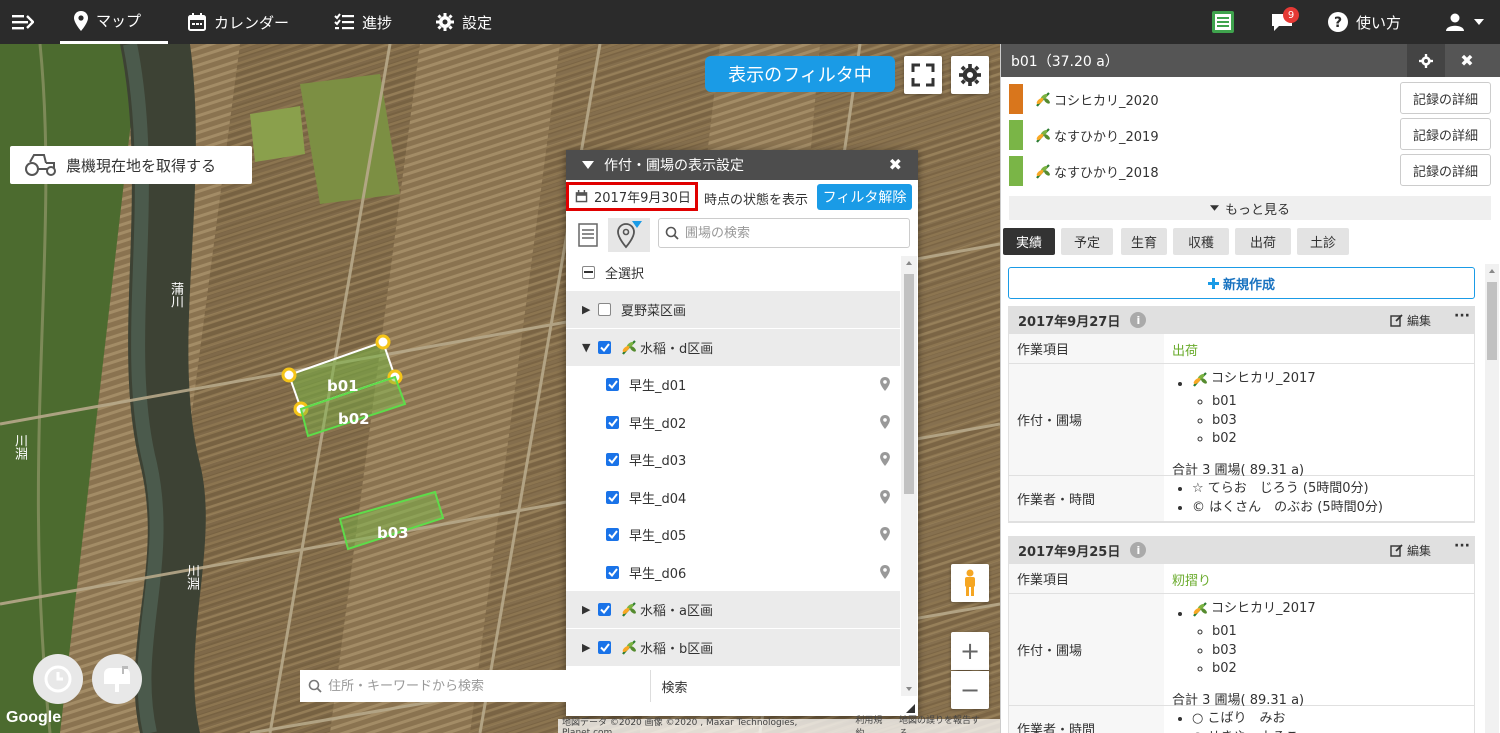 The image size is (1500, 733). I want to click on caret-down-icon: ▼, so click(588, 347).